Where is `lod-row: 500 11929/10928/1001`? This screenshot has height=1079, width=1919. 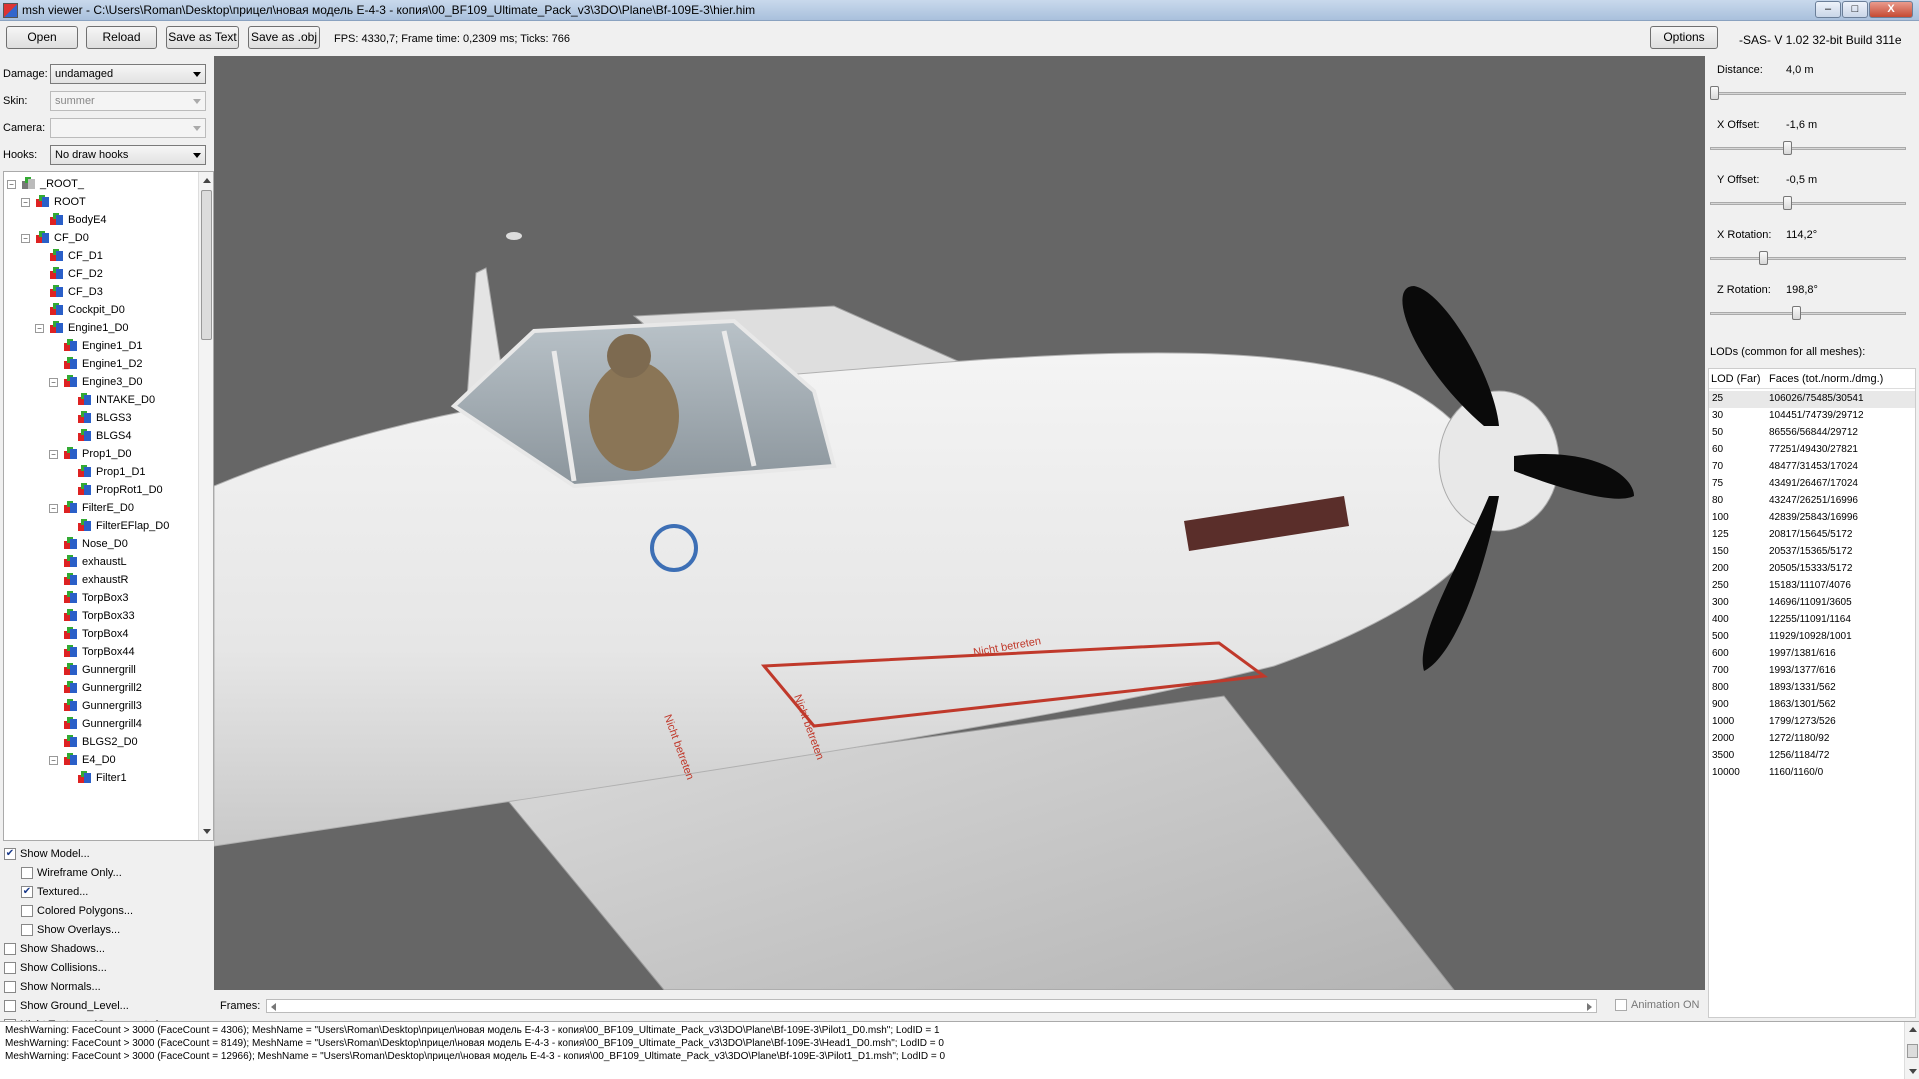
lod-row: 500 11929/10928/1001 is located at coordinates (1812, 637).